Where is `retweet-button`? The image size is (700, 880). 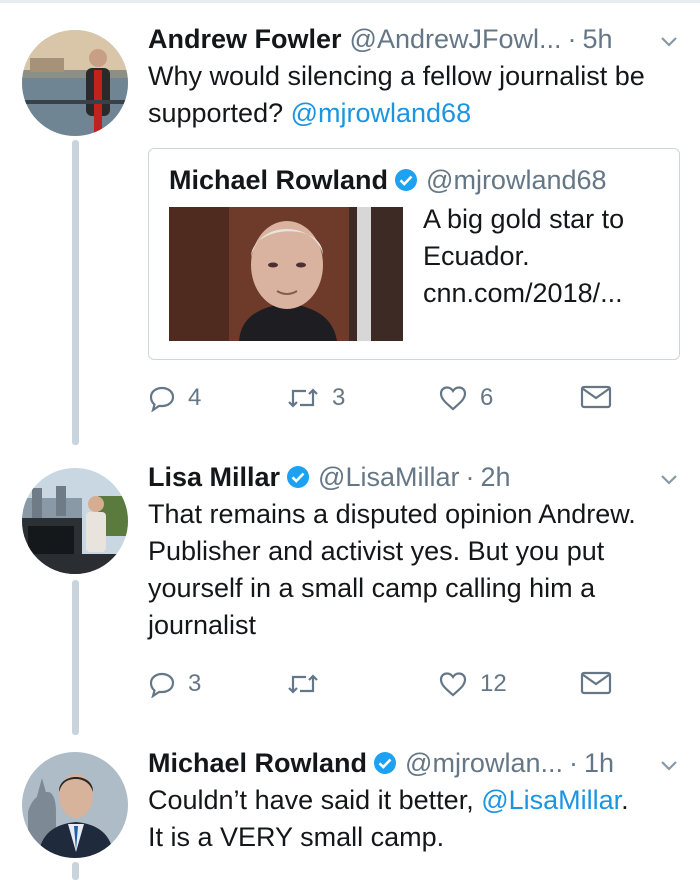 retweet-button is located at coordinates (309, 684).